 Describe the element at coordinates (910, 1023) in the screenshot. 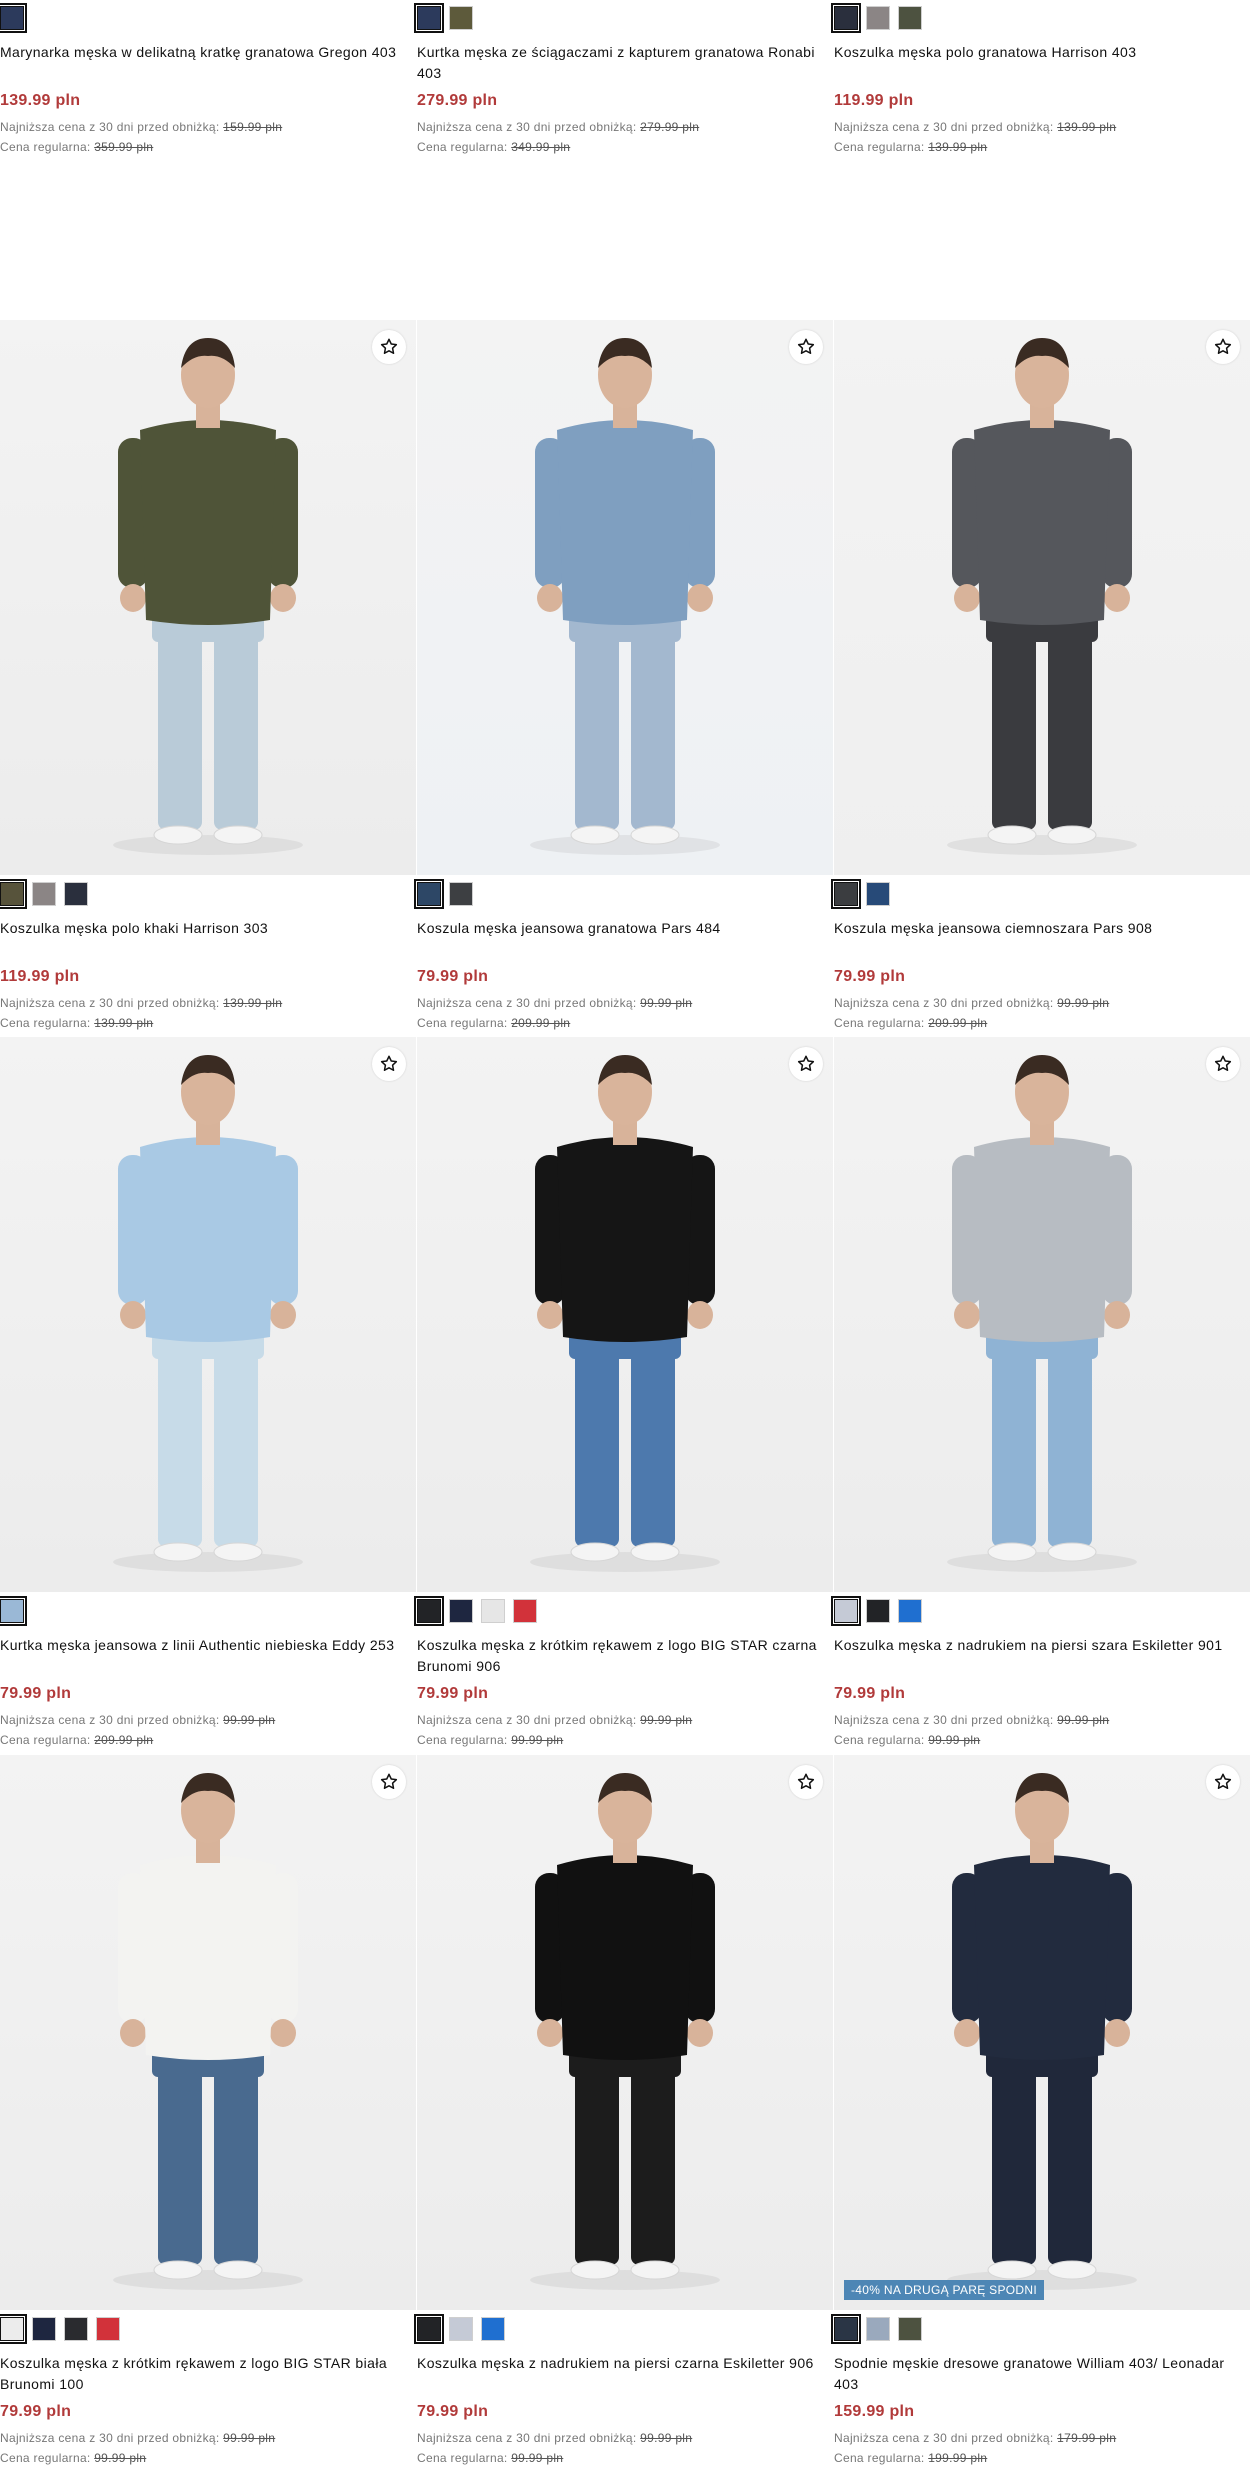

I see `regular-price-line: Cena regularna: 209.99 pln` at that location.